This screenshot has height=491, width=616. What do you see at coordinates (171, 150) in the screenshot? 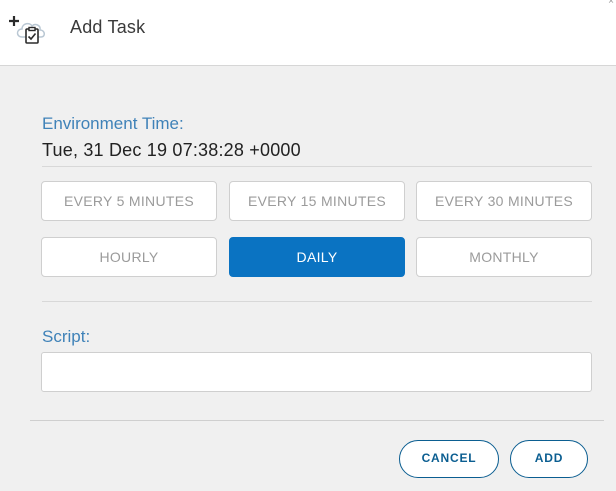
I see `environment-time-value: Tue, 31 Dec 19 07:38:28 +0000` at bounding box center [171, 150].